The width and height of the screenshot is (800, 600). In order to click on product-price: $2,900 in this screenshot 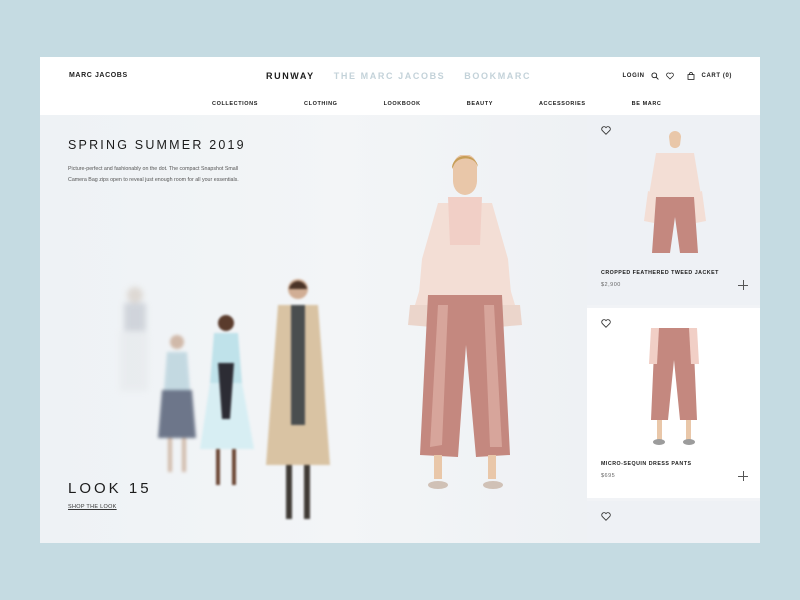, I will do `click(611, 285)`.